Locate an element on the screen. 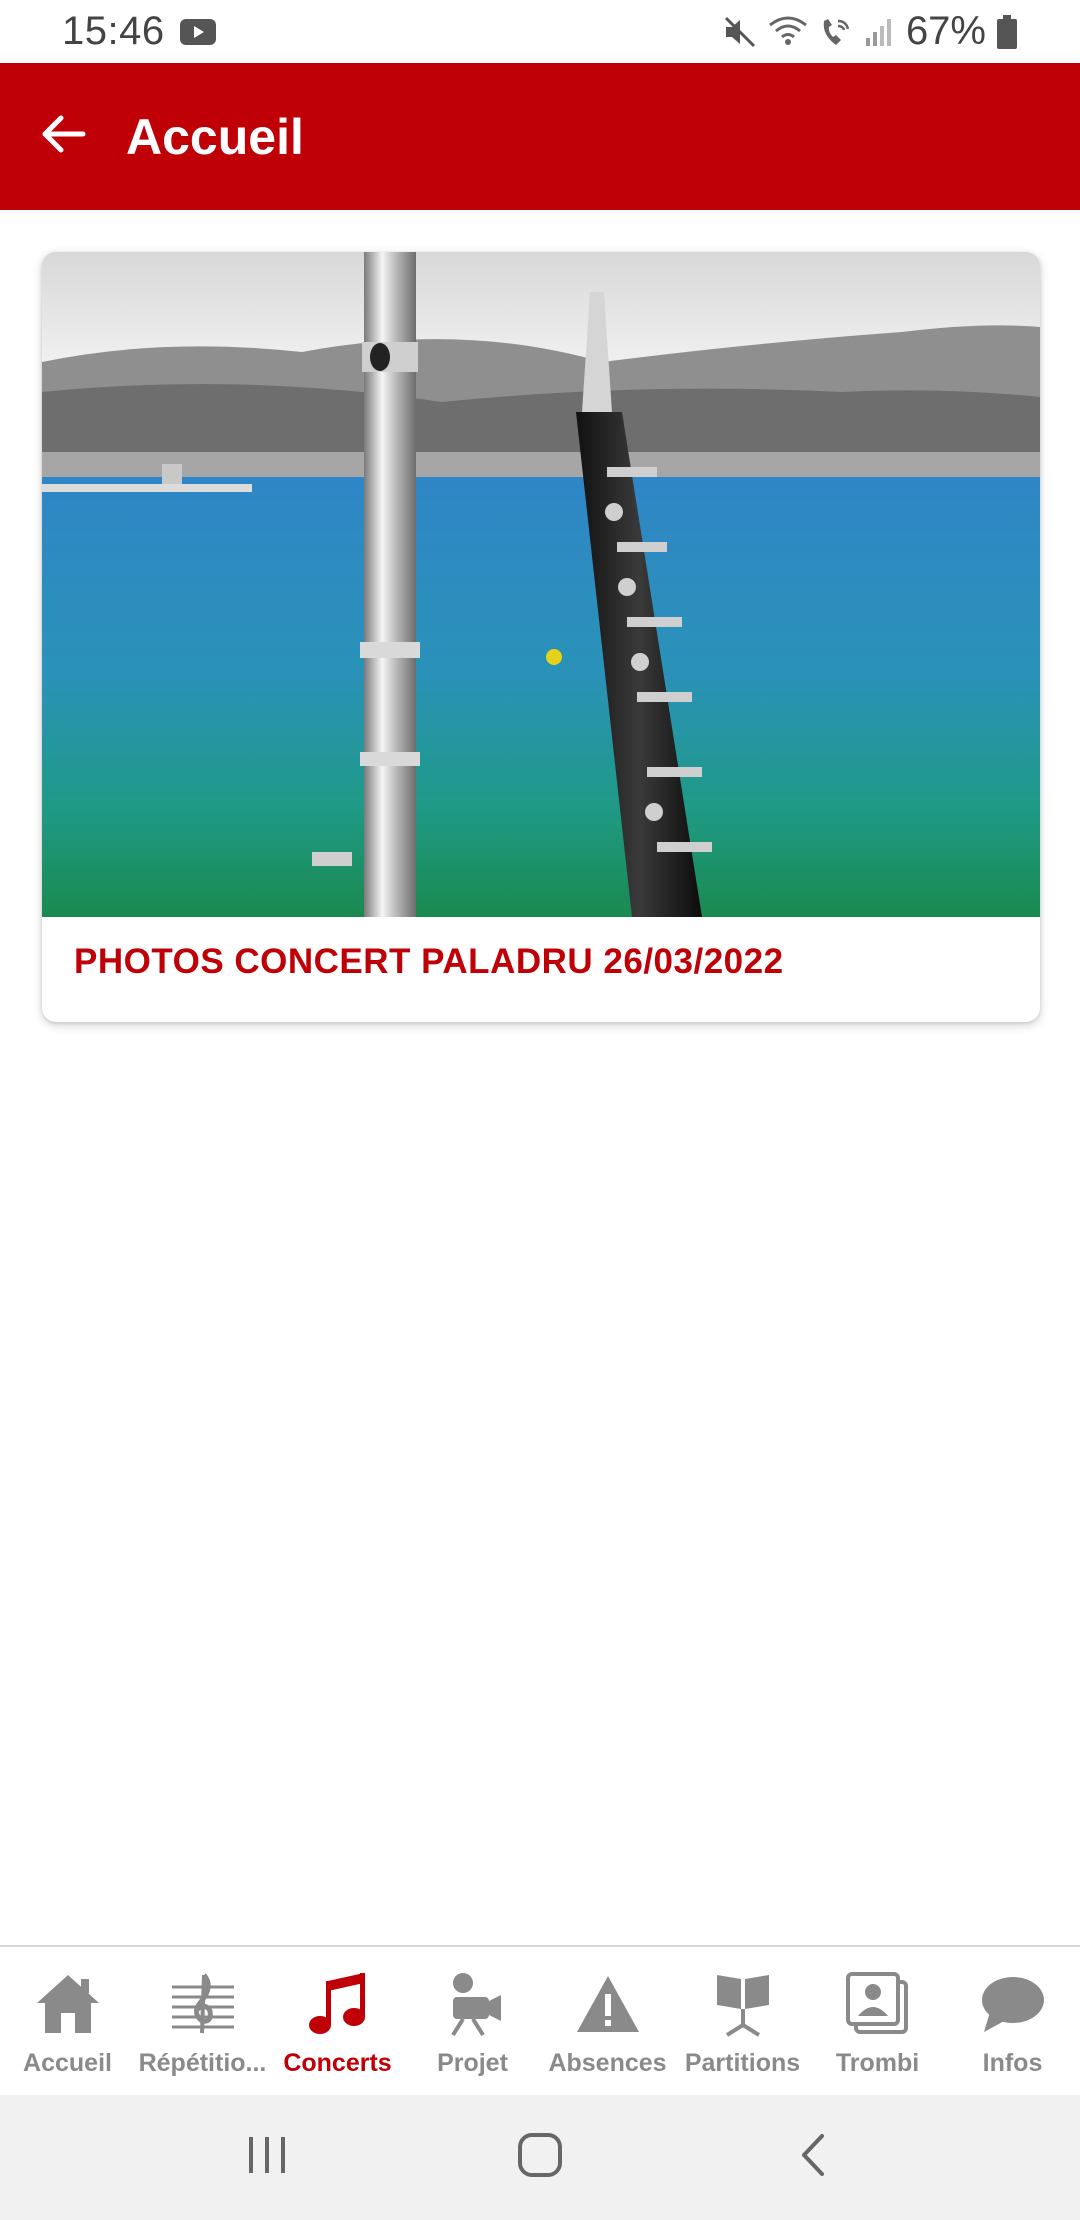 The width and height of the screenshot is (1080, 2220). arrow-left-icon is located at coordinates (63, 136).